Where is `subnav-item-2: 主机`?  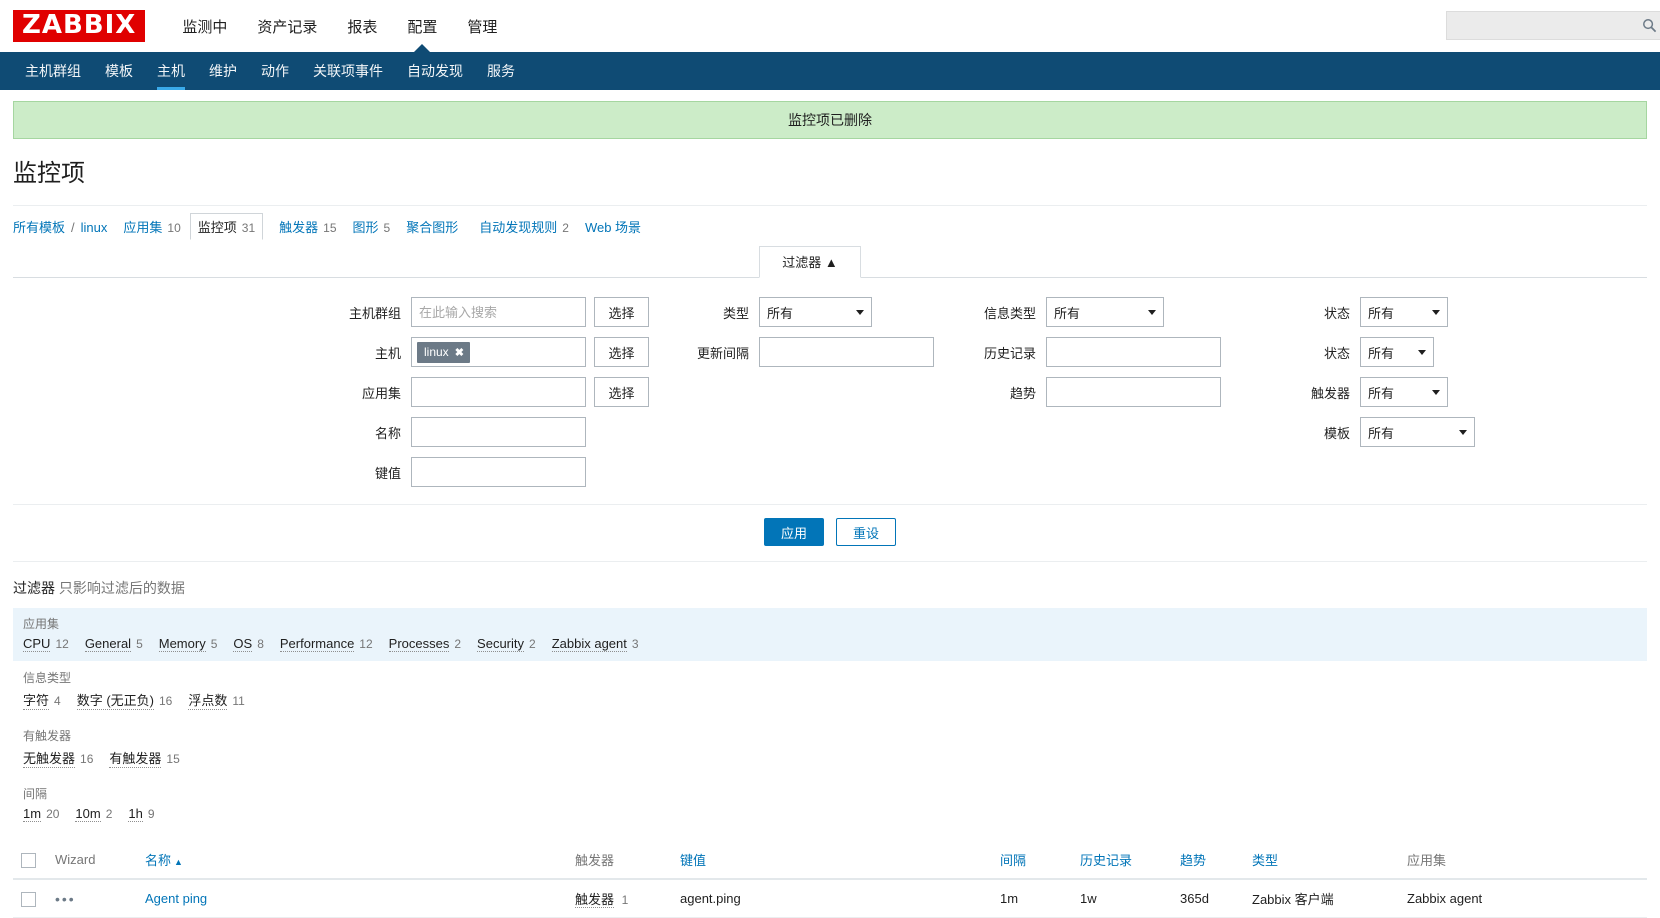 subnav-item-2: 主机 is located at coordinates (171, 71).